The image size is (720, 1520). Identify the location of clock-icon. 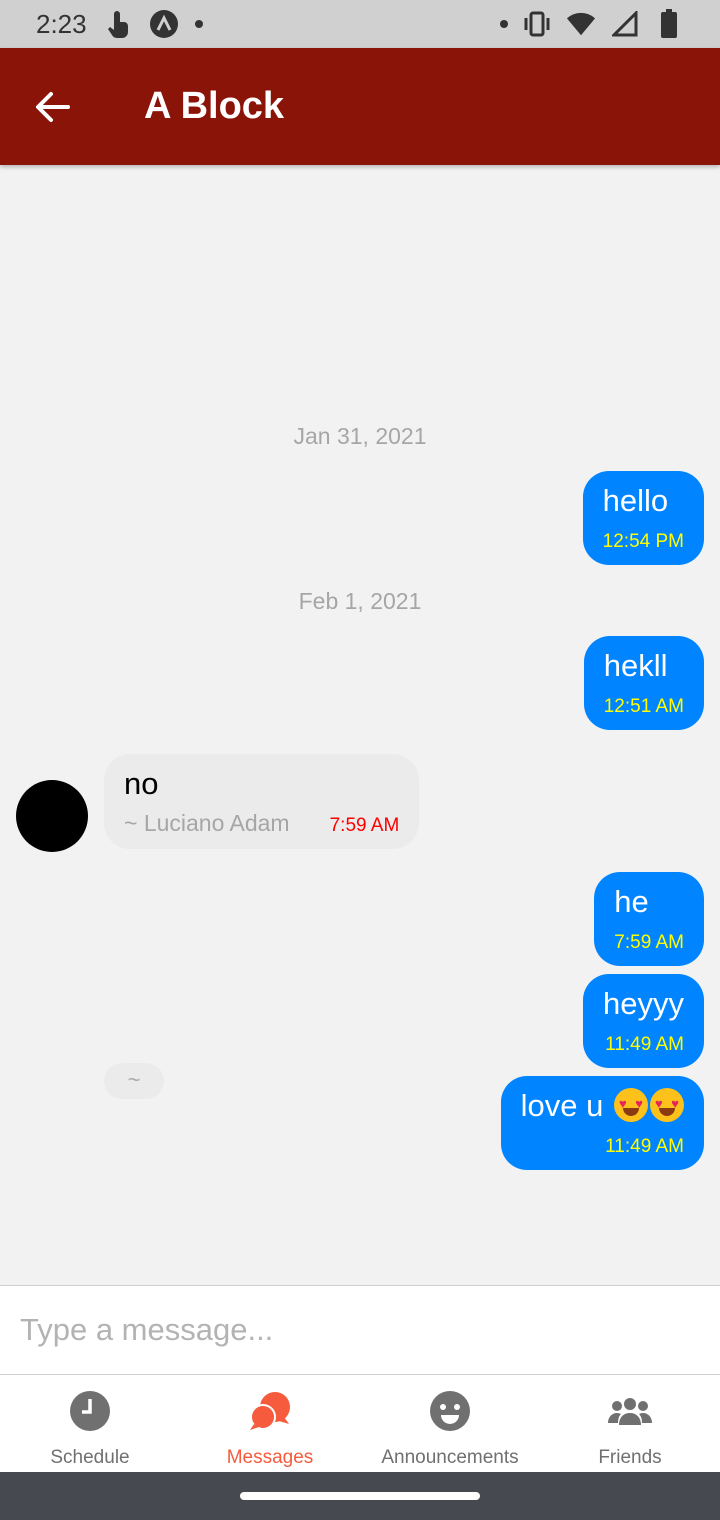
(90, 1411).